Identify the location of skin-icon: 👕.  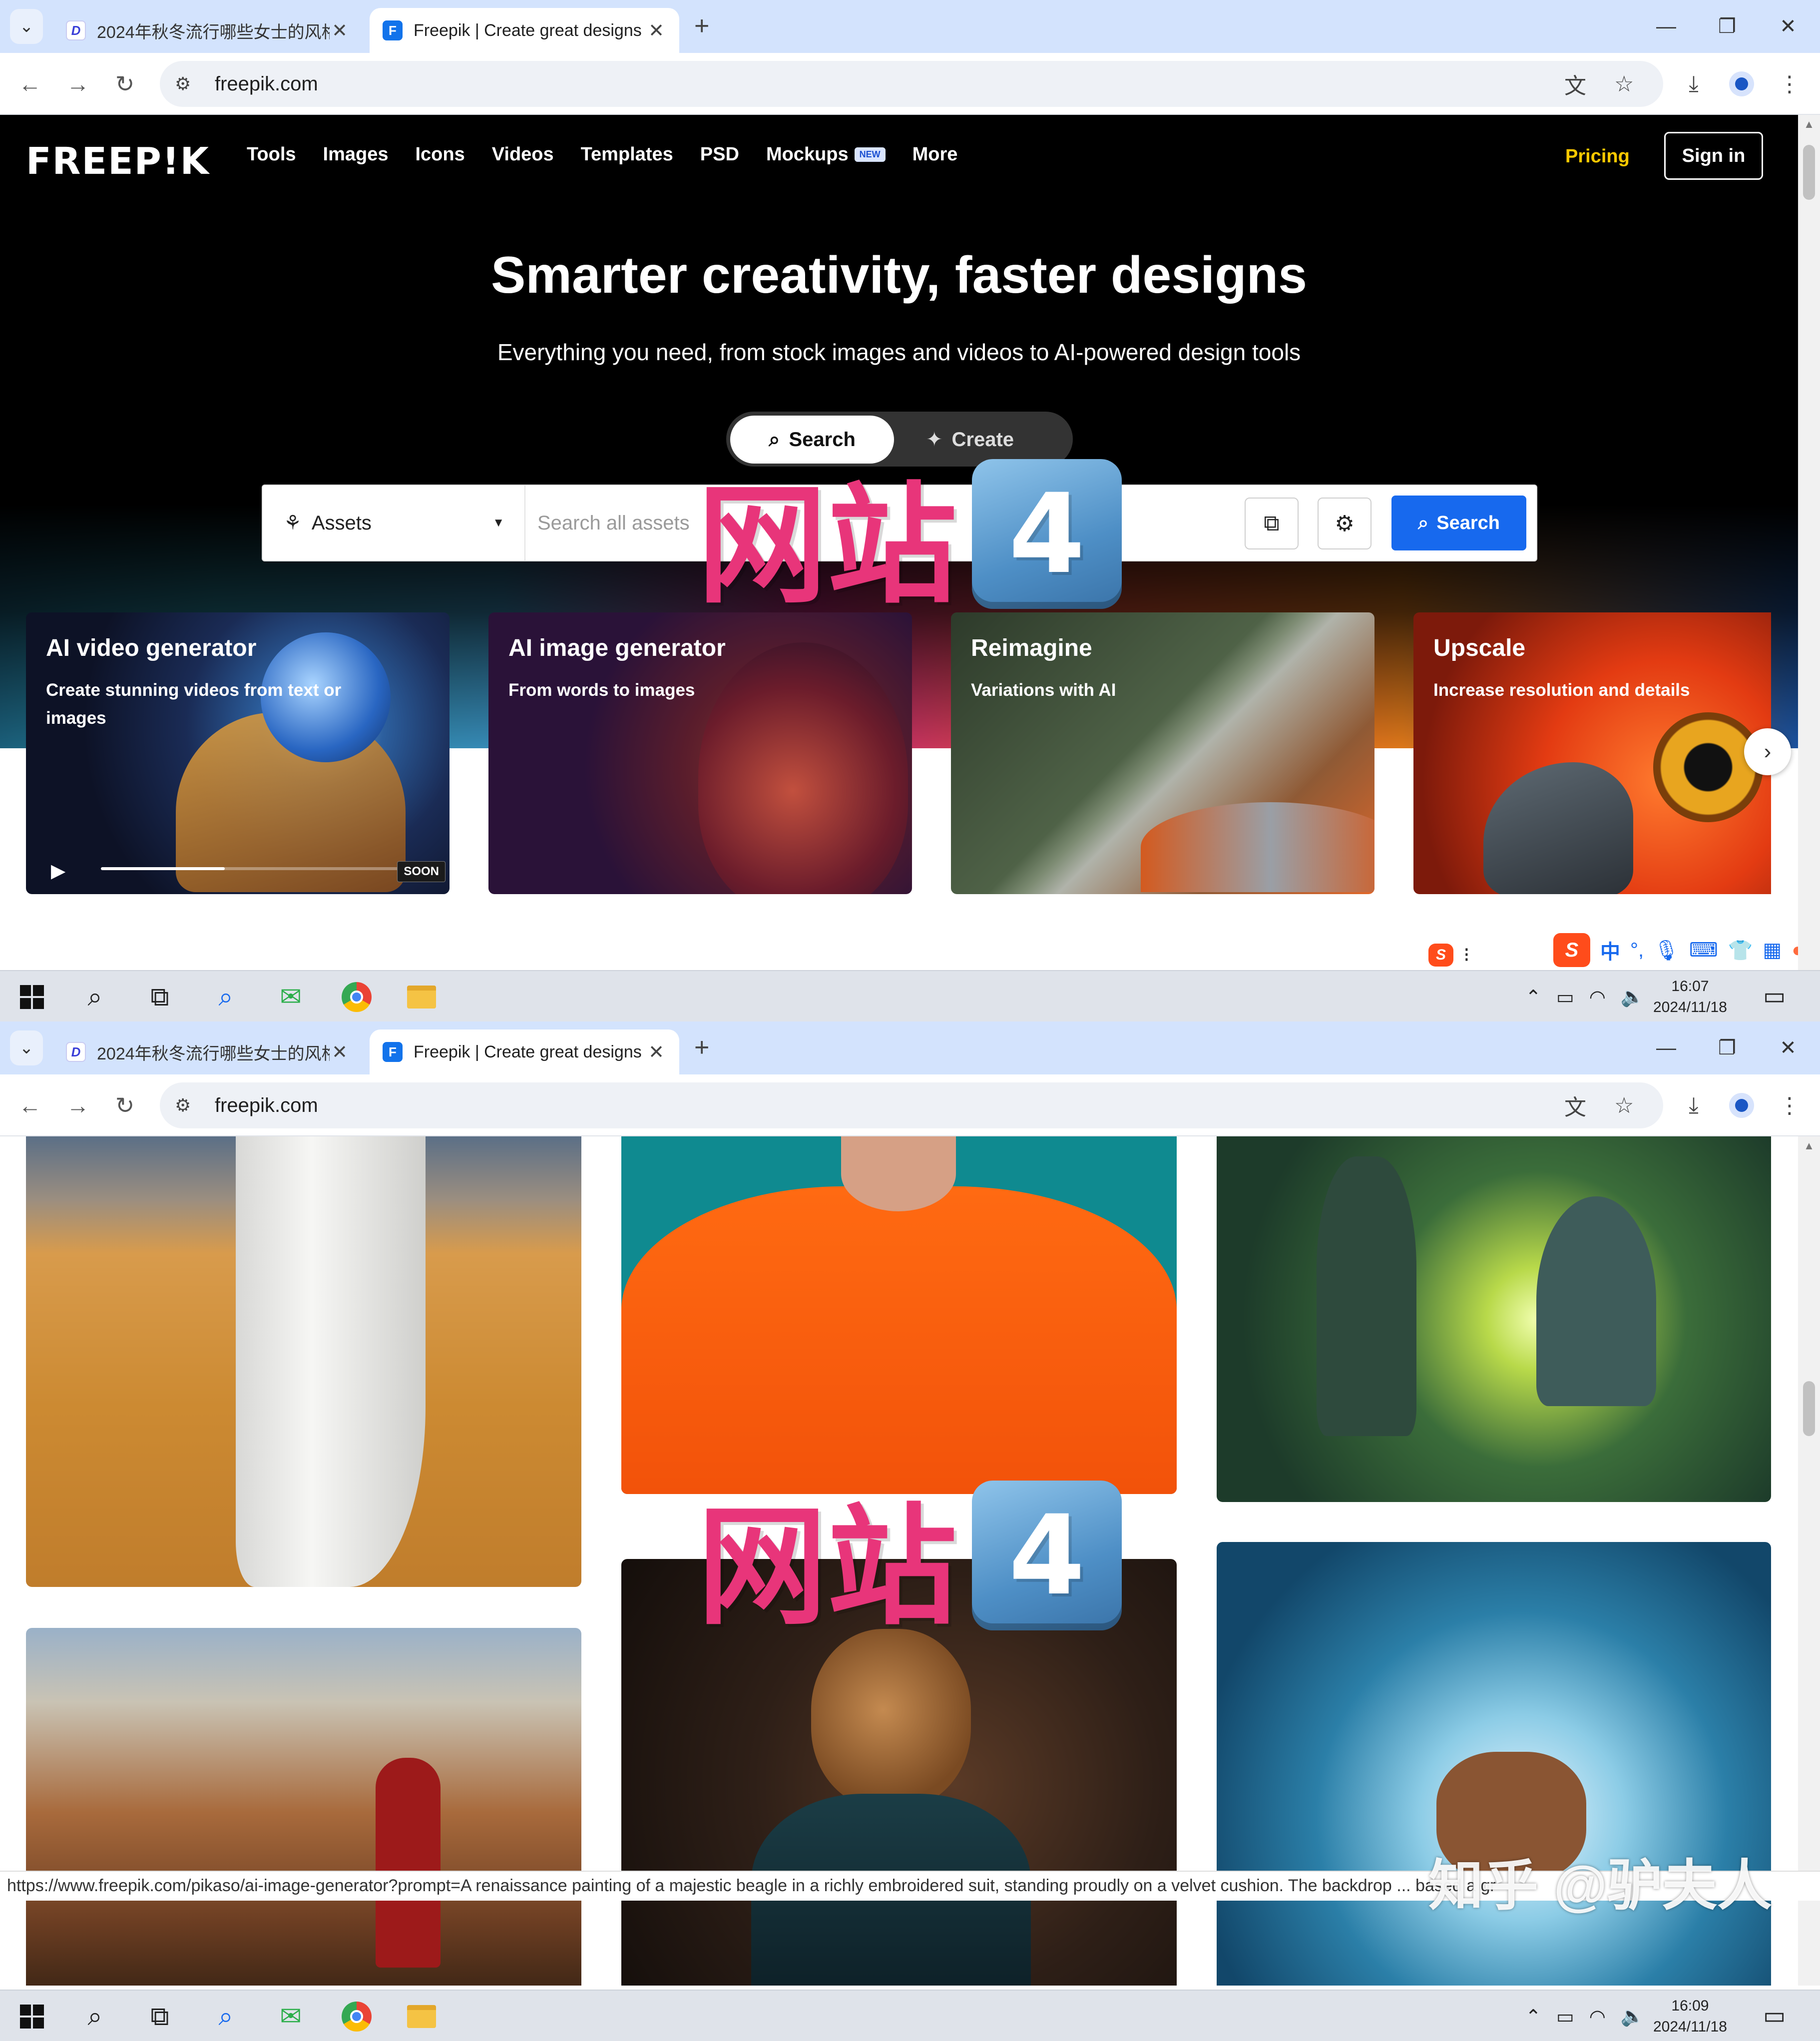
(1740, 950).